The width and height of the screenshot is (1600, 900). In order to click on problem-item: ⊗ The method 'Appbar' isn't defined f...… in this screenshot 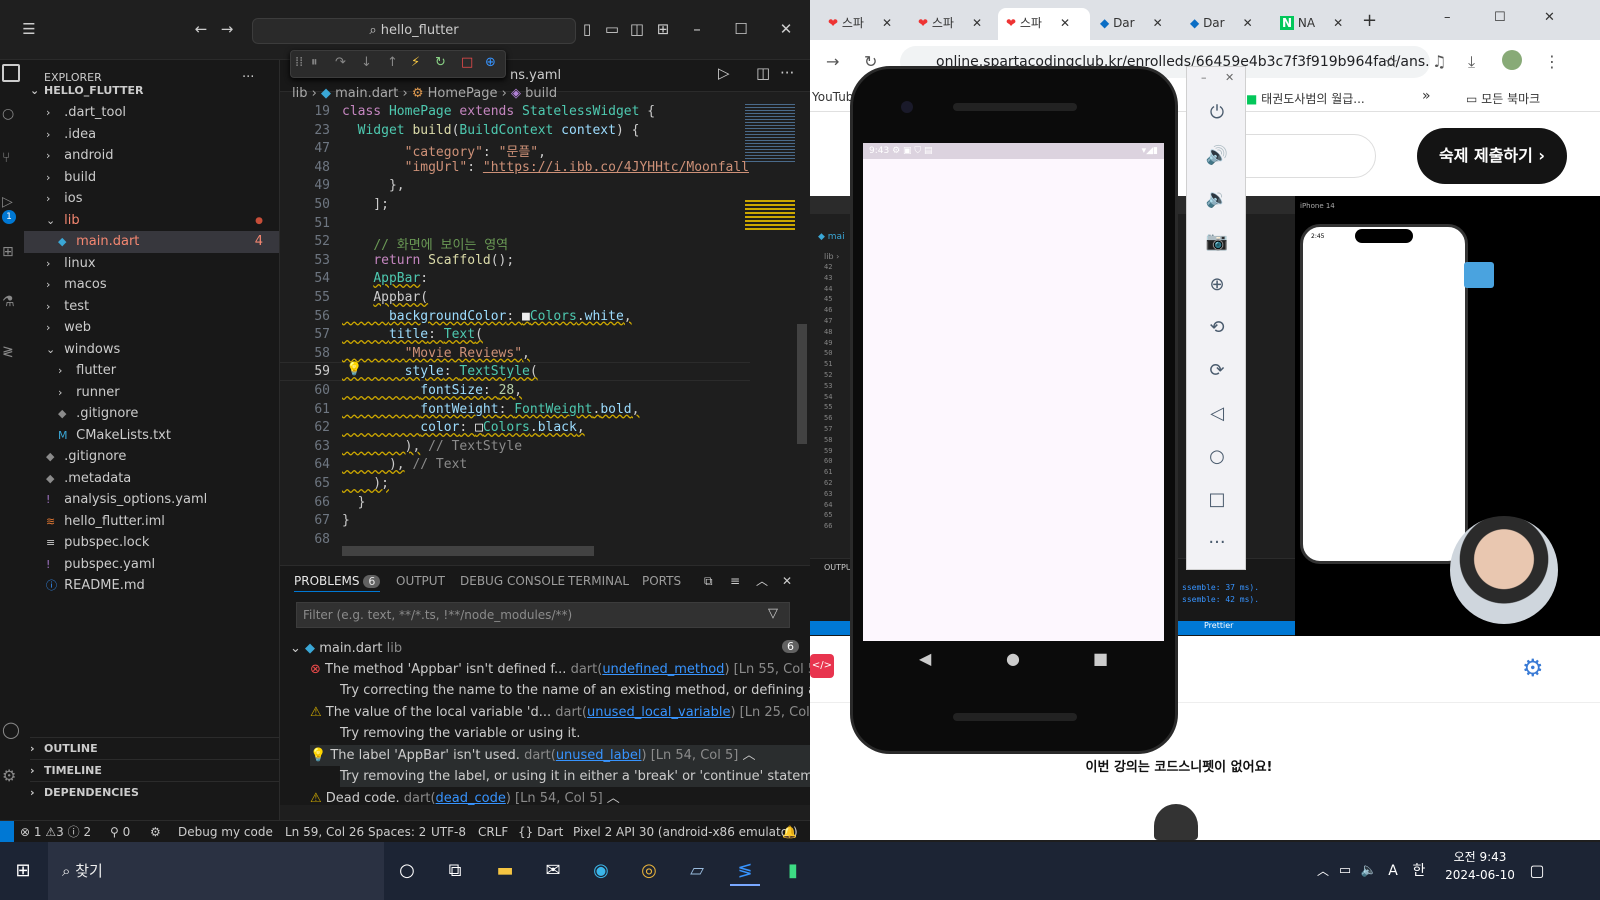, I will do `click(574, 669)`.